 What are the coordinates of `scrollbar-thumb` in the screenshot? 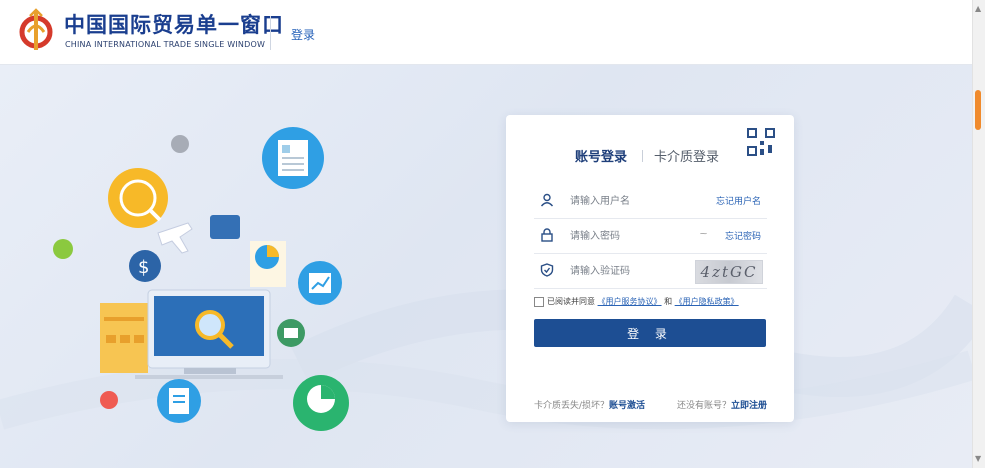 It's located at (978, 110).